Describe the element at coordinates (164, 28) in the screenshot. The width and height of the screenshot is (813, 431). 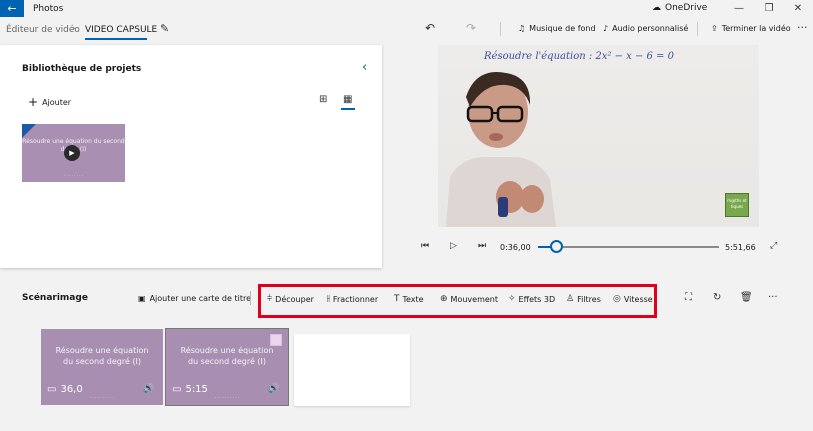
I see `rename-pencil-icon: ✎` at that location.